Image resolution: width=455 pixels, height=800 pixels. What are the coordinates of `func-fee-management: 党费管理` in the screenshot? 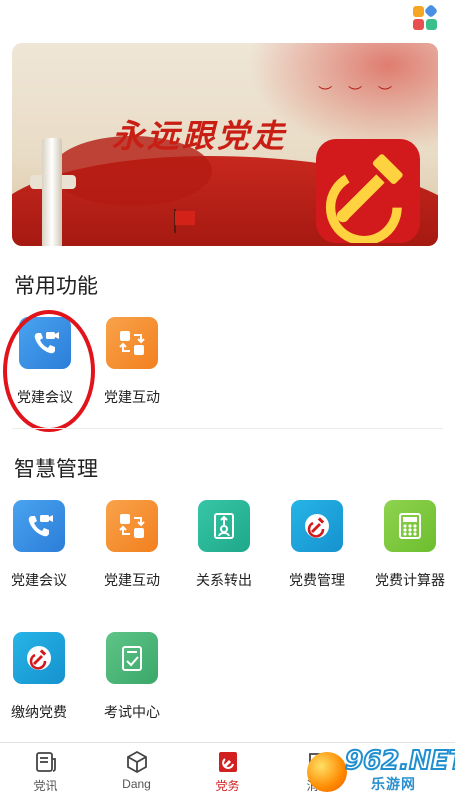 It's located at (317, 545).